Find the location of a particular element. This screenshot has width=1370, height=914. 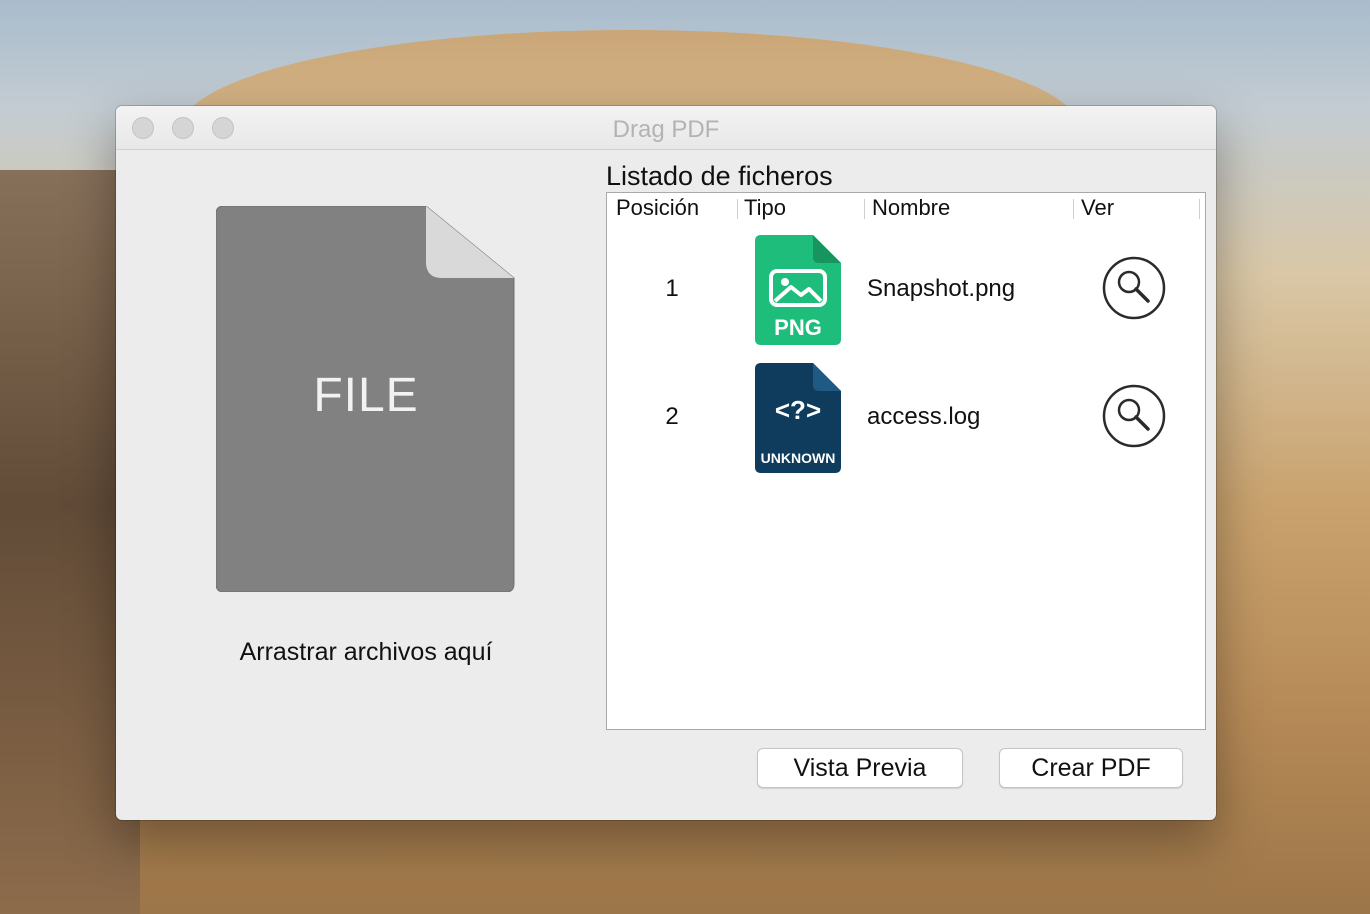

unknown-file-icon: <?> UNKNOWN is located at coordinates (798, 418).